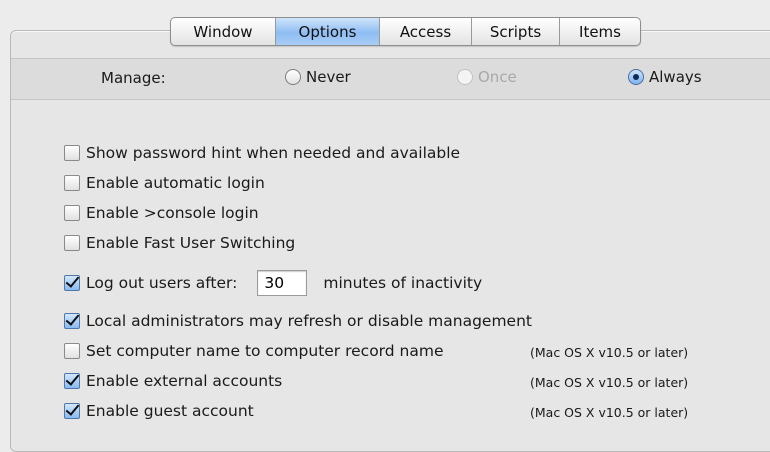  Describe the element at coordinates (184, 381) in the screenshot. I see `option-label: Enable external accounts` at that location.